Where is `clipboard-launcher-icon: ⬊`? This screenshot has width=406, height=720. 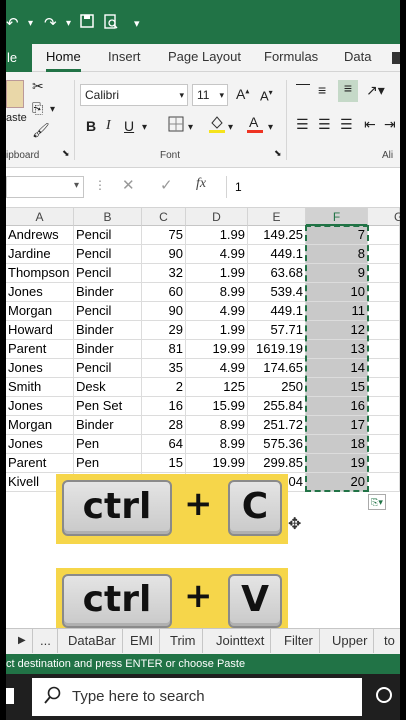
clipboard-launcher-icon: ⬊ is located at coordinates (66, 153).